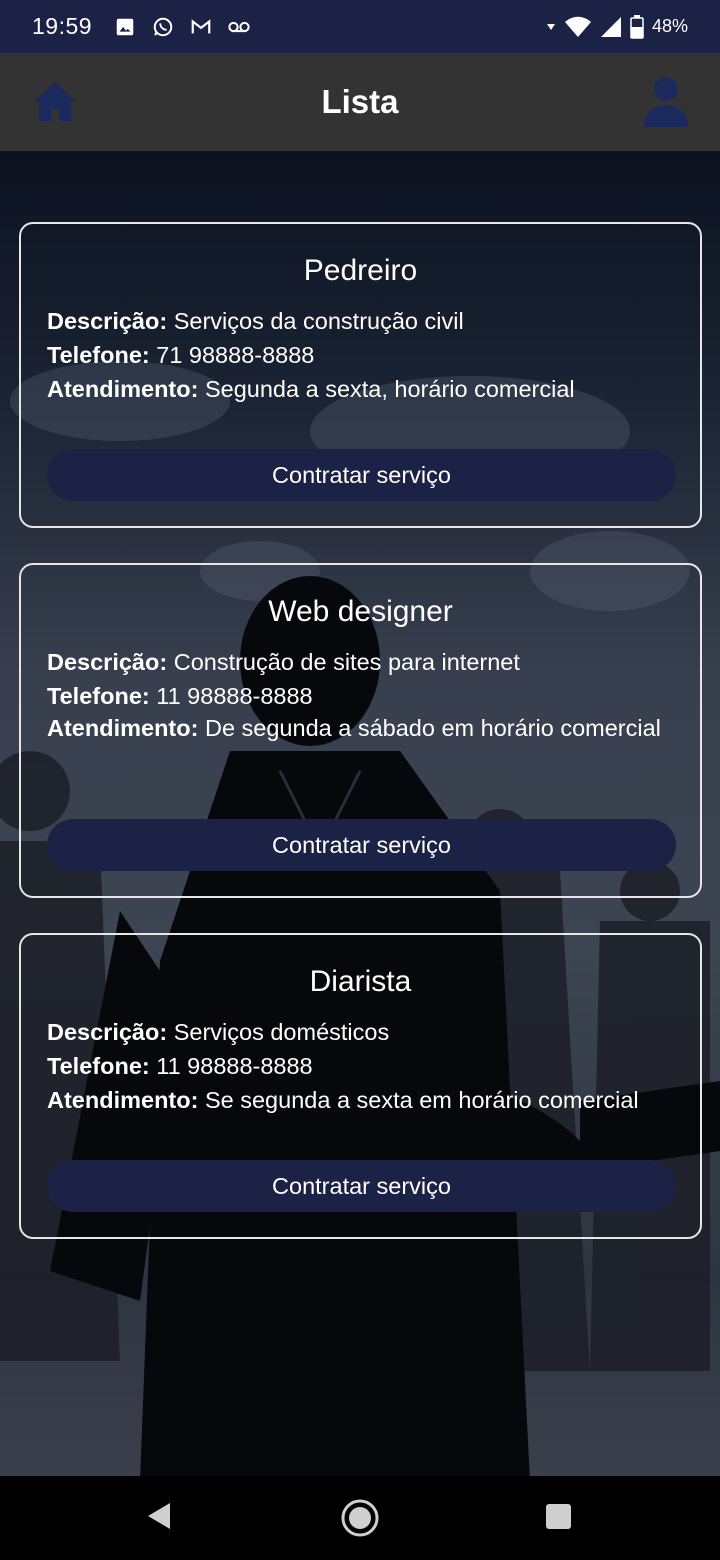 Image resolution: width=720 pixels, height=1560 pixels. I want to click on notification-icons, so click(182, 27).